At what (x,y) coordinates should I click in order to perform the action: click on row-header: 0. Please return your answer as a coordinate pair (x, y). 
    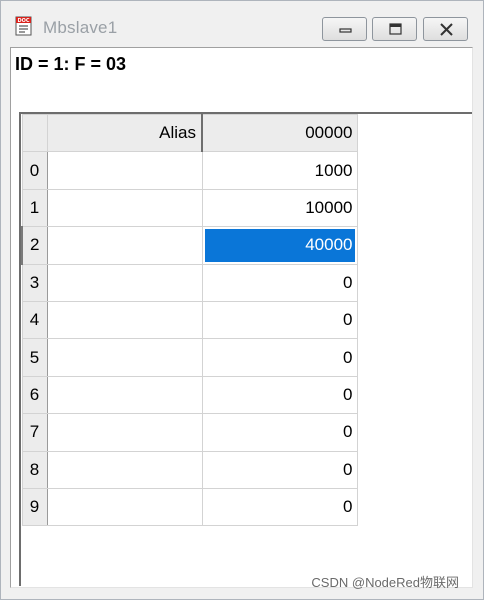
    Looking at the image, I should click on (34, 170).